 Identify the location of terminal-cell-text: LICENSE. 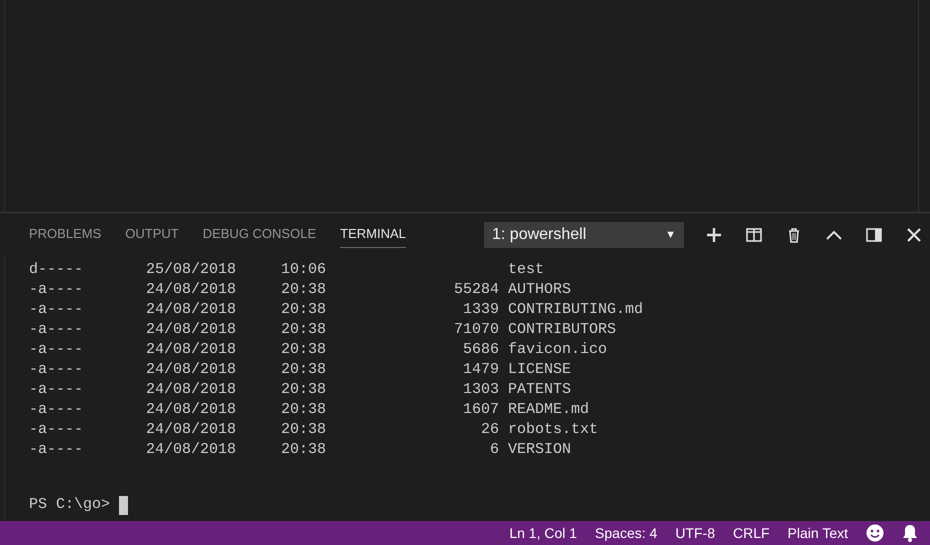
(540, 370).